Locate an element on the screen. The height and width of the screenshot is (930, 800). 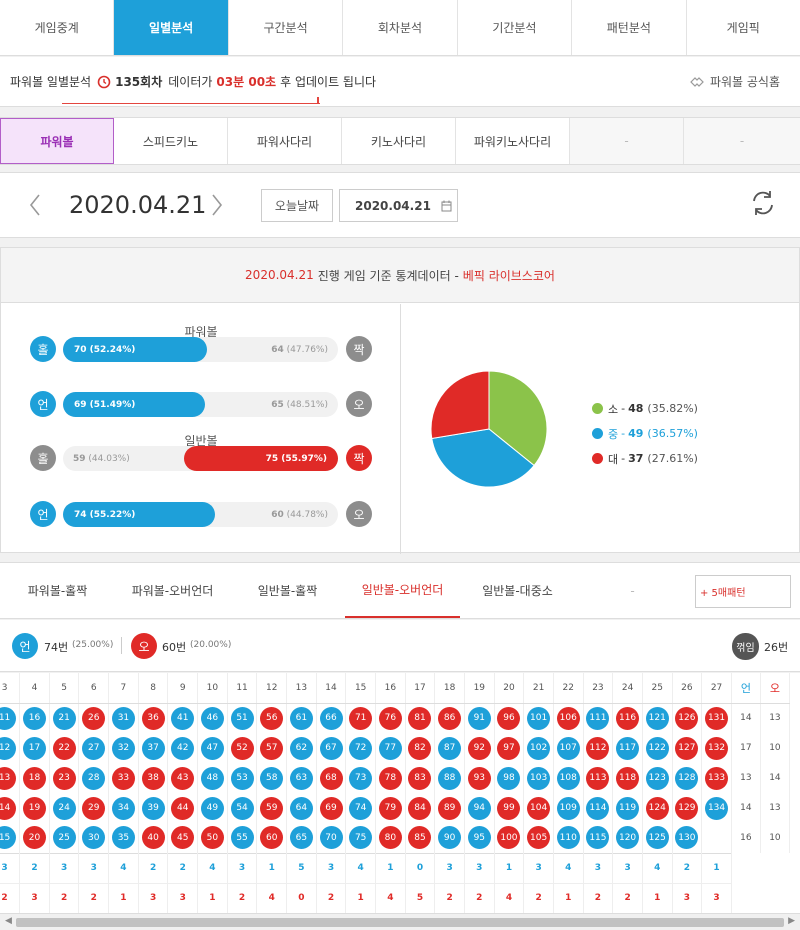
grid-cell: 19 is located at coordinates (34, 808).